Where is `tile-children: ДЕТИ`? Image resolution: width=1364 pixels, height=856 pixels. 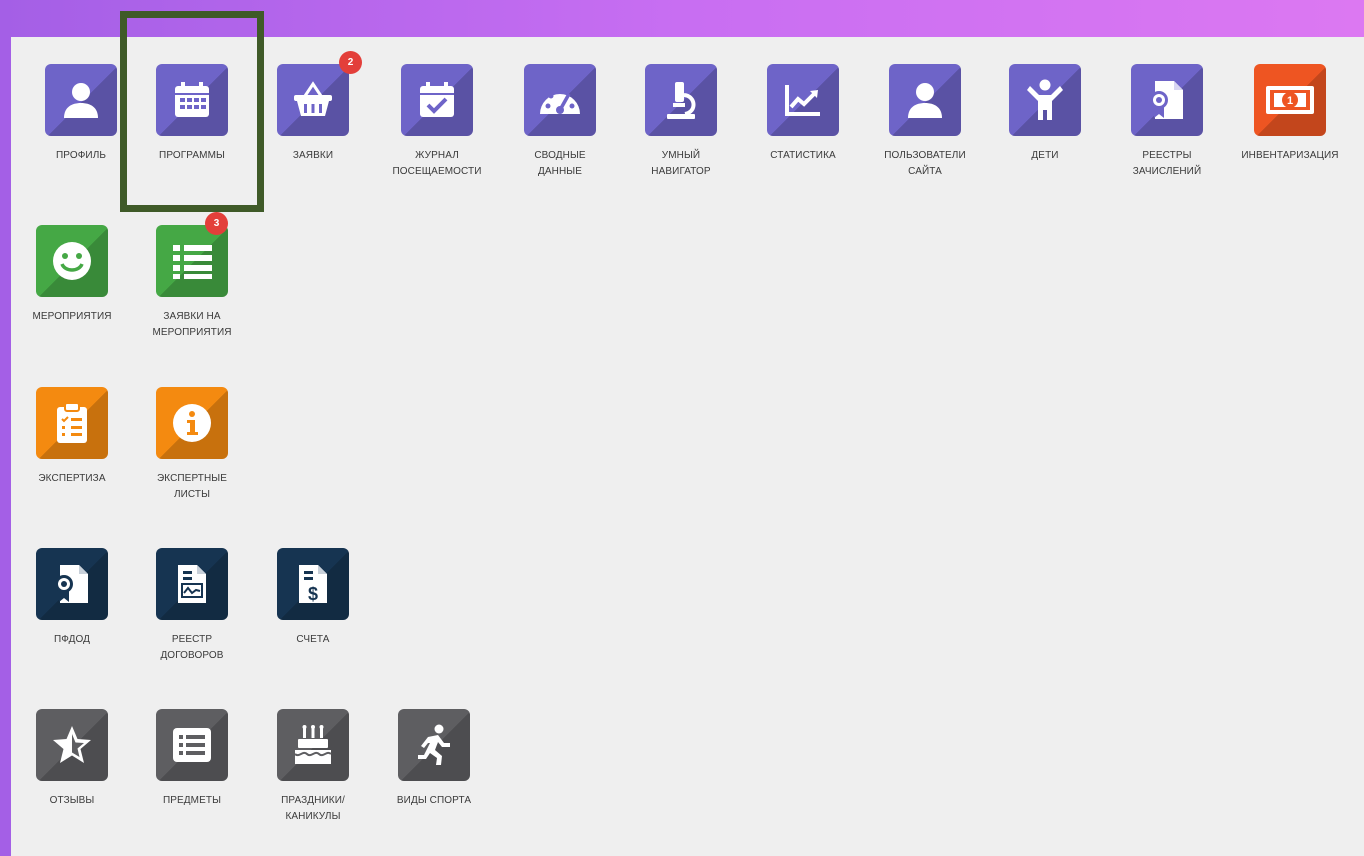 tile-children: ДЕТИ is located at coordinates (1045, 114).